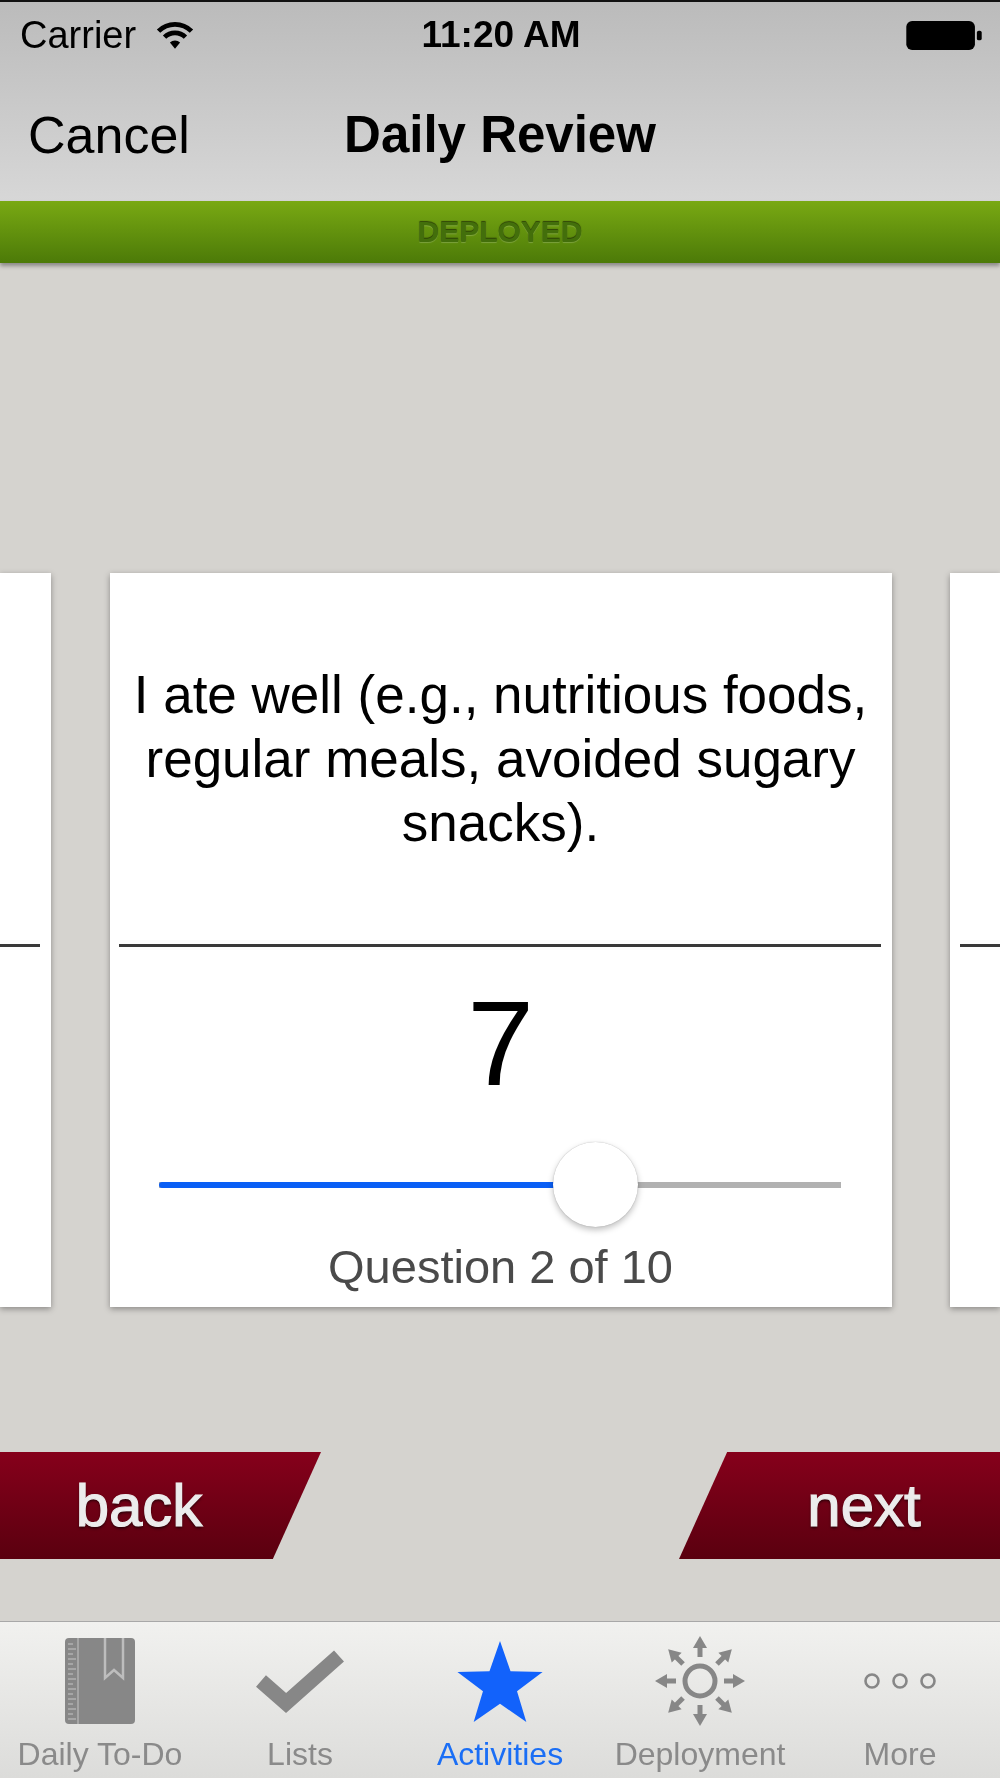  I want to click on more-icon, so click(900, 1681).